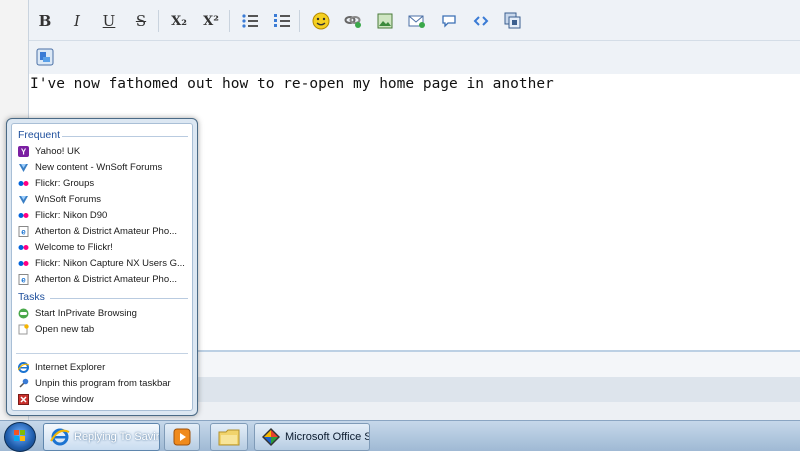  What do you see at coordinates (102, 353) in the screenshot?
I see `jump-list-separator` at bounding box center [102, 353].